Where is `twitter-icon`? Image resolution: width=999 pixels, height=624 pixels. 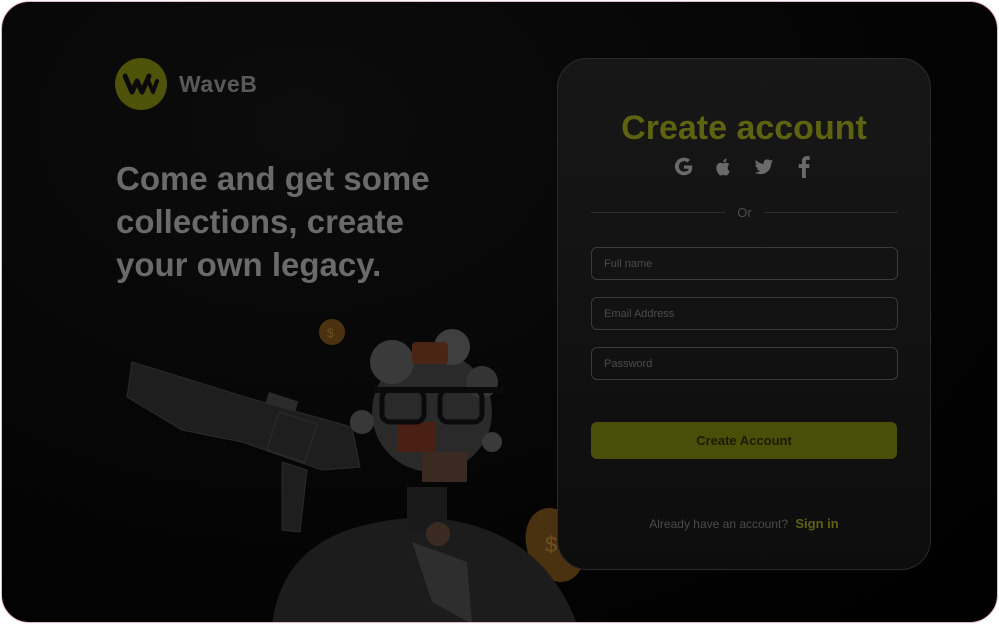 twitter-icon is located at coordinates (764, 167).